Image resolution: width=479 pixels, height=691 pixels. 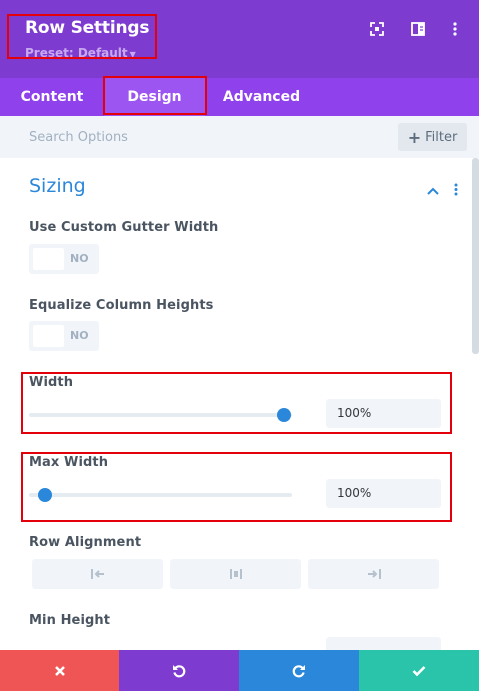 What do you see at coordinates (418, 29) in the screenshot?
I see `split-view-icon` at bounding box center [418, 29].